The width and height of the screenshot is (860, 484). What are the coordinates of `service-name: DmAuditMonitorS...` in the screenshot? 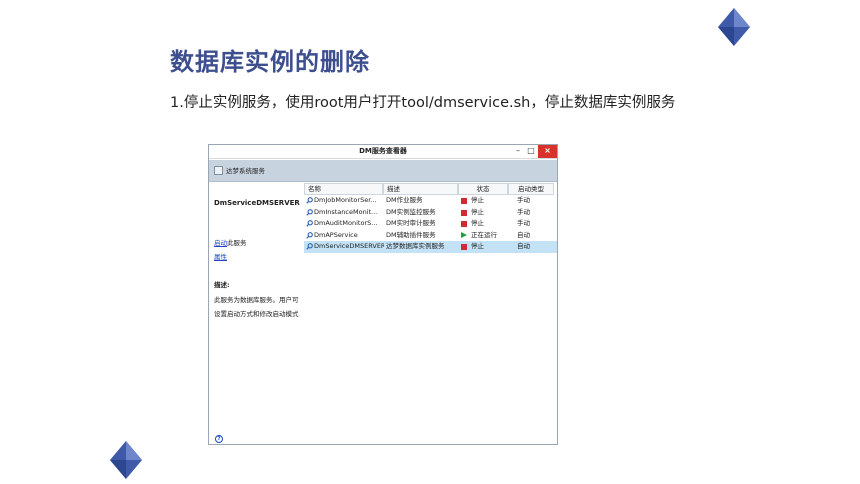 It's located at (346, 223).